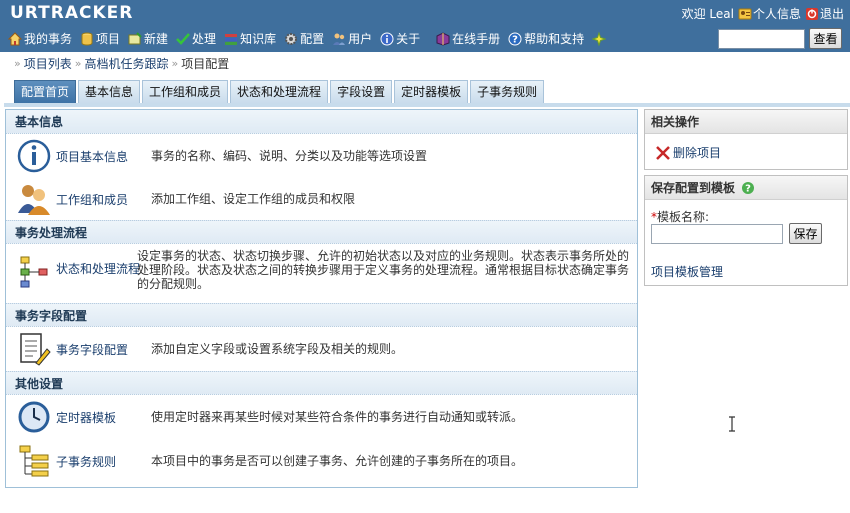  I want to click on nav-my-tasks: 我的事务, so click(40, 38).